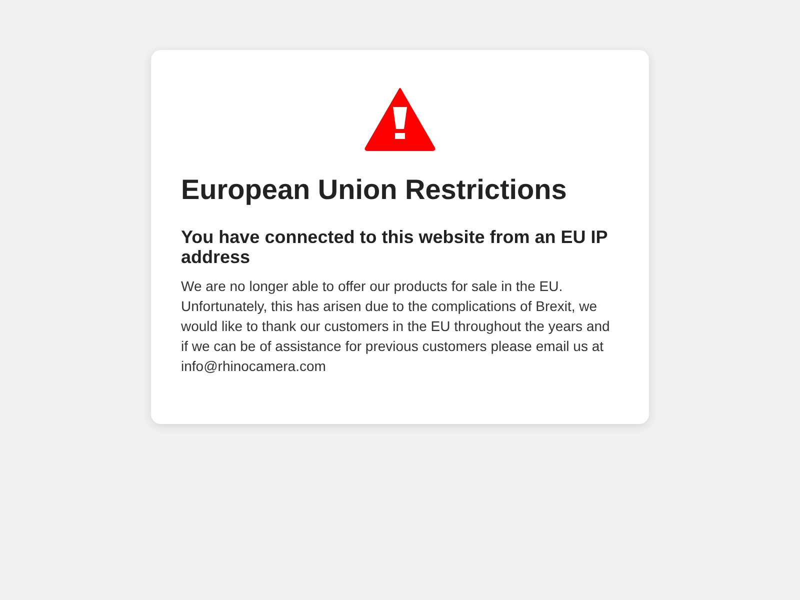 The height and width of the screenshot is (600, 800). What do you see at coordinates (400, 119) in the screenshot?
I see `warning-icon` at bounding box center [400, 119].